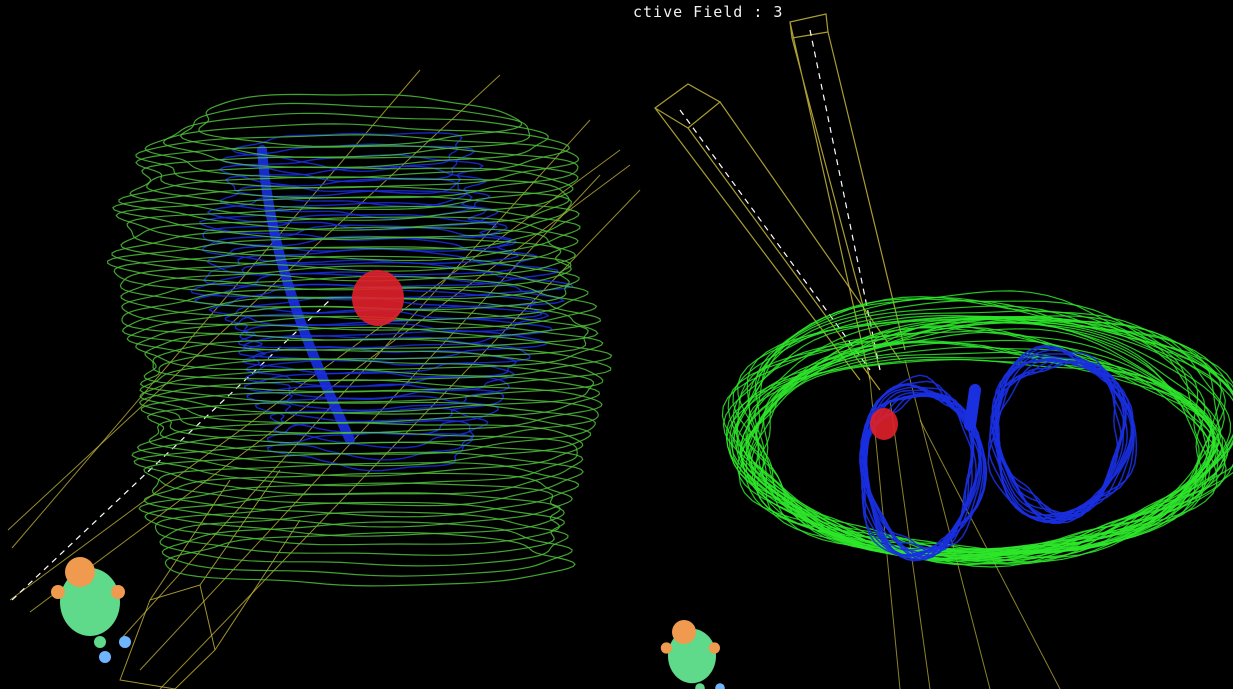 Image resolution: width=1233 pixels, height=689 pixels. I want to click on beam-box, so click(777, 237).